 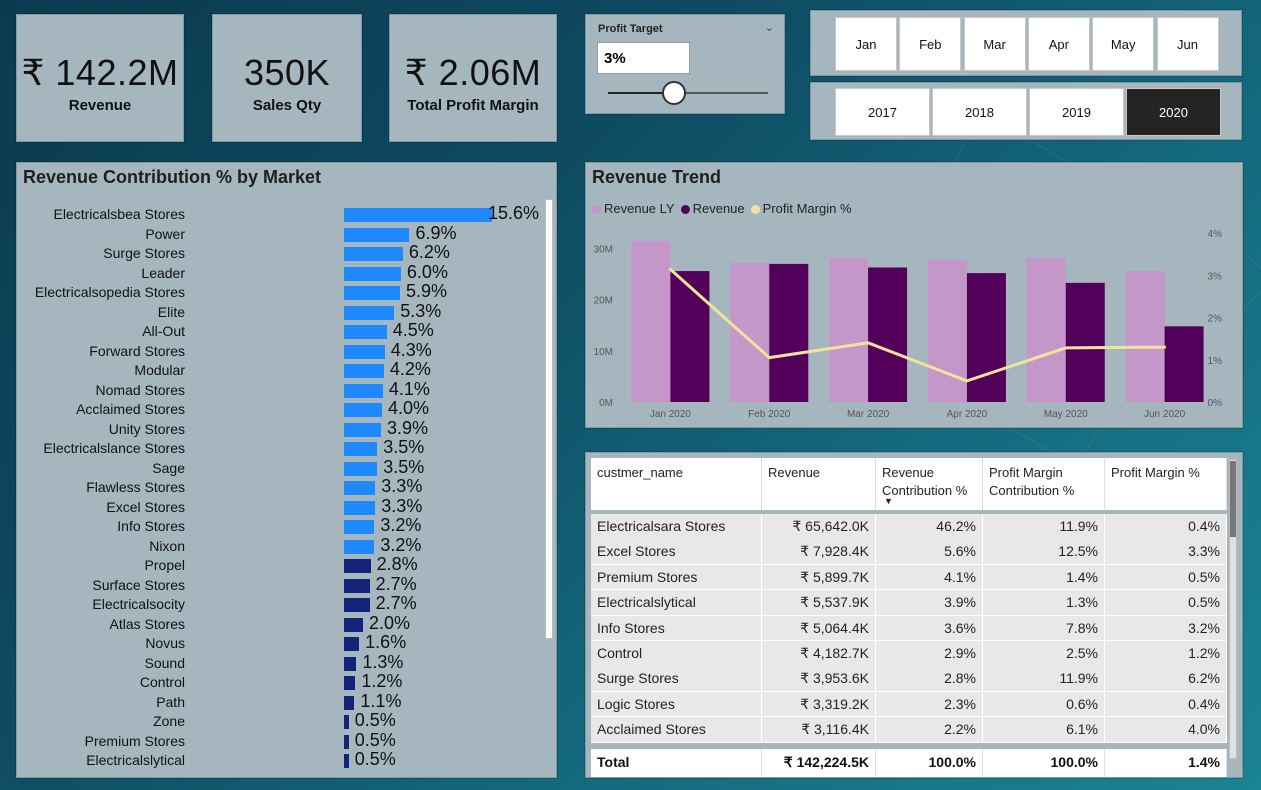 What do you see at coordinates (282, 740) in the screenshot?
I see `market-bar-row: Premium Stores 0.5%` at bounding box center [282, 740].